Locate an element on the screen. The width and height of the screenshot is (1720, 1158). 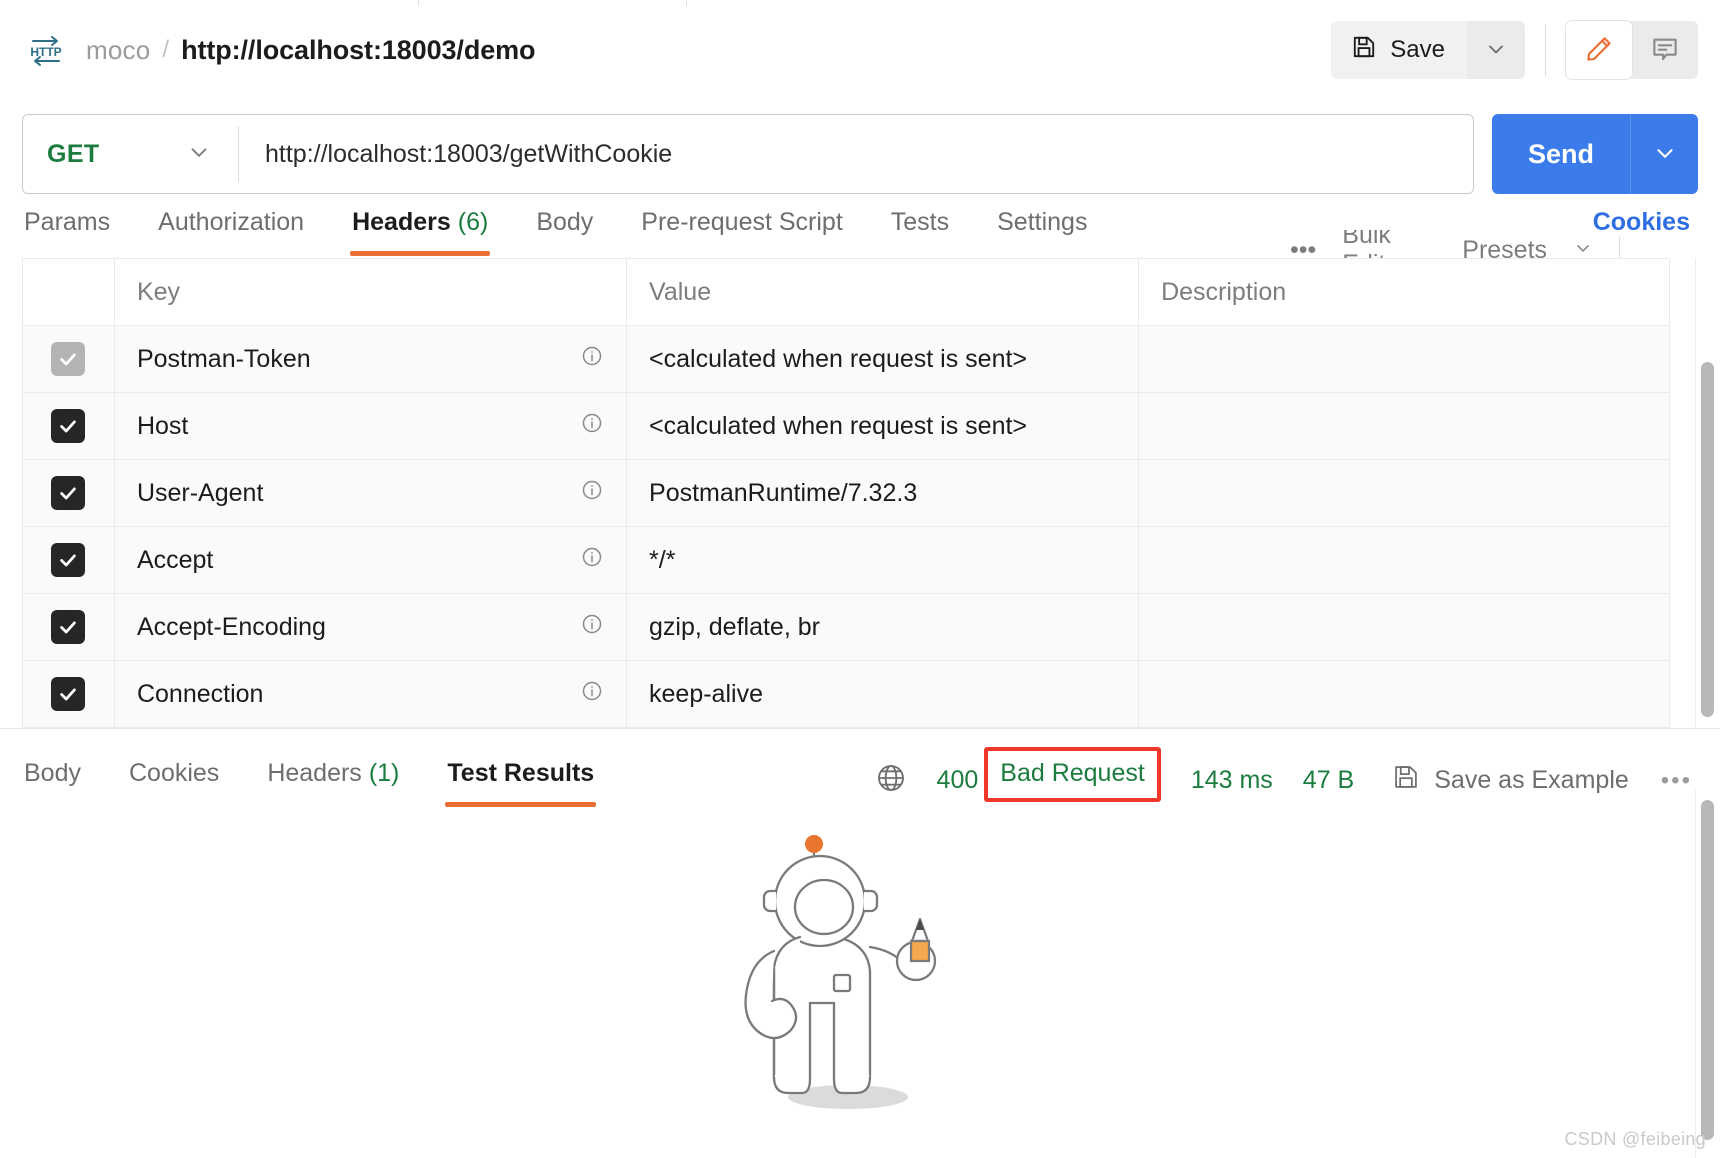
column-header-check is located at coordinates (68, 292).